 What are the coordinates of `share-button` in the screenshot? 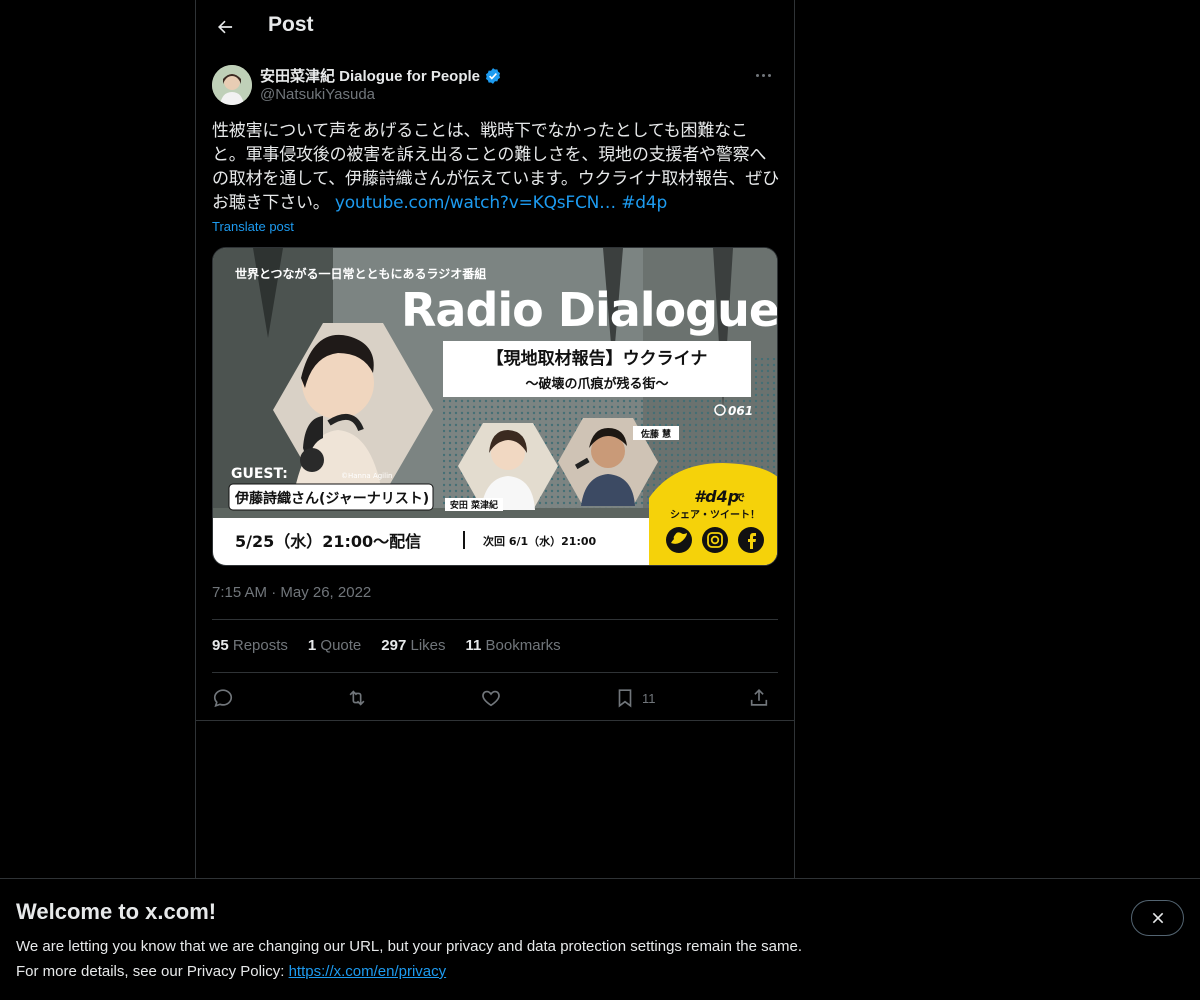 It's located at (759, 698).